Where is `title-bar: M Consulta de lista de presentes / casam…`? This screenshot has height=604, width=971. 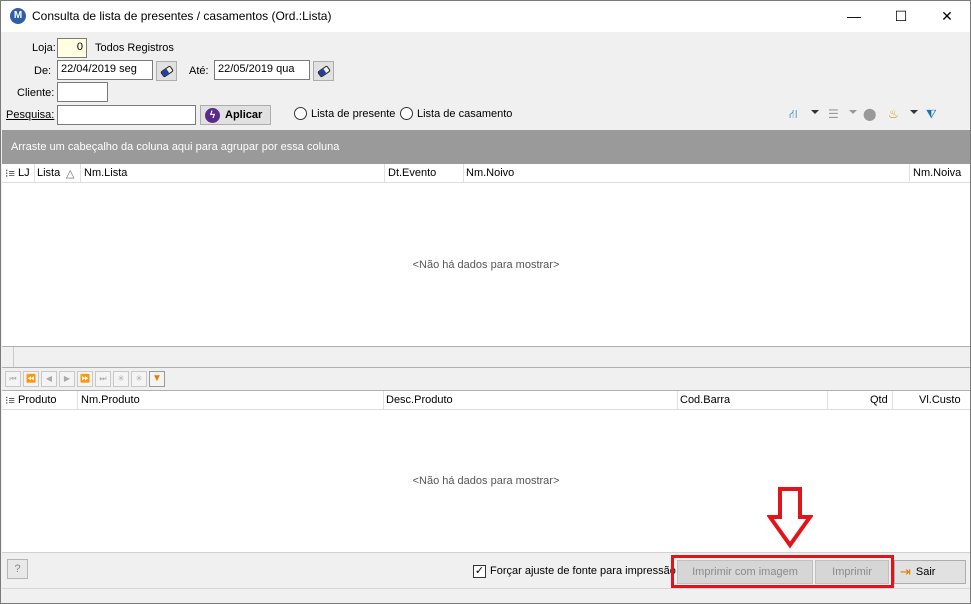
title-bar: M Consulta de lista de presentes / casam… is located at coordinates (485, 16).